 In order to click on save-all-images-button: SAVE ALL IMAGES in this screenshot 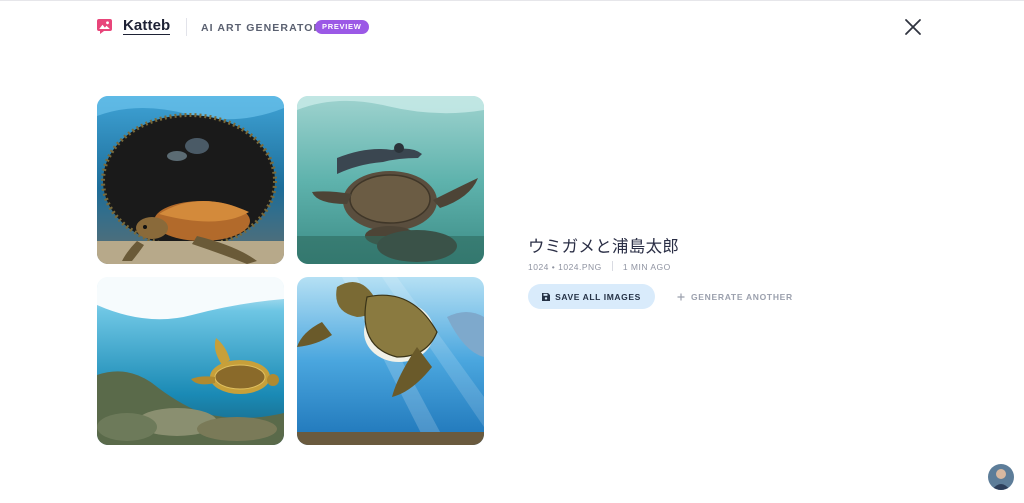, I will do `click(591, 296)`.